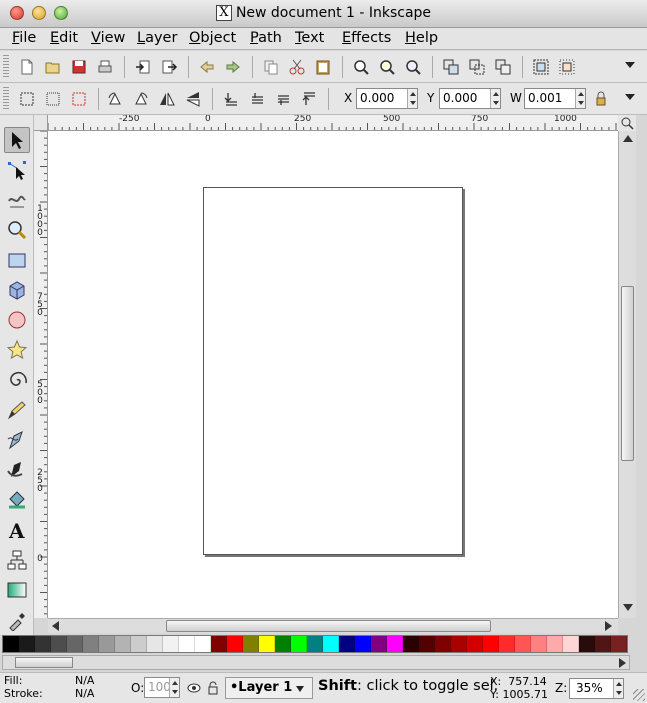 Image resolution: width=647 pixels, height=703 pixels. I want to click on lock-icon, so click(601, 99).